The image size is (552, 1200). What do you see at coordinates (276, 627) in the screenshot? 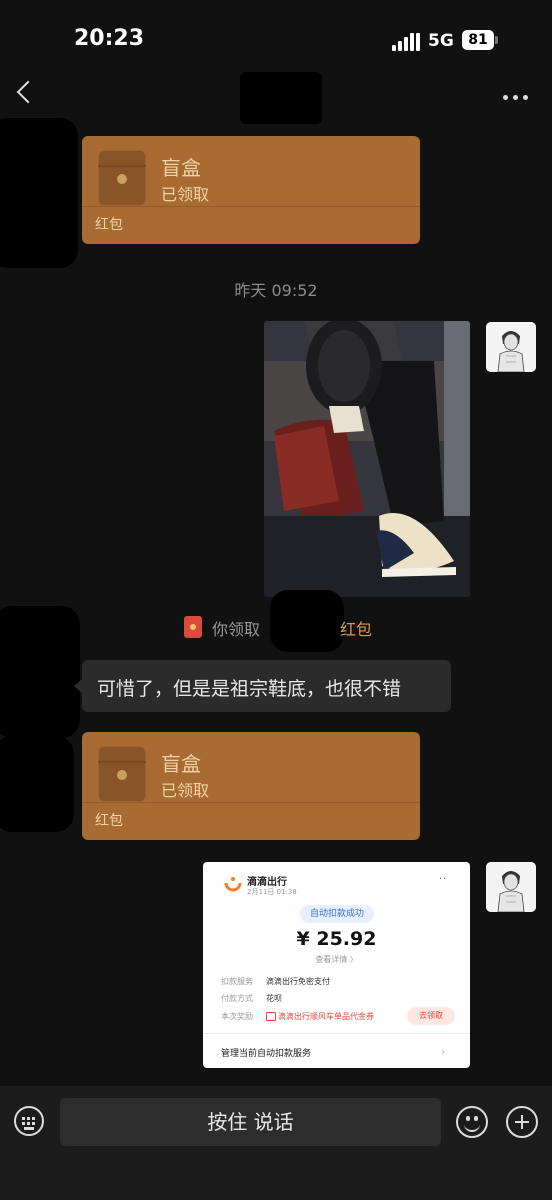
I see `system-notice` at bounding box center [276, 627].